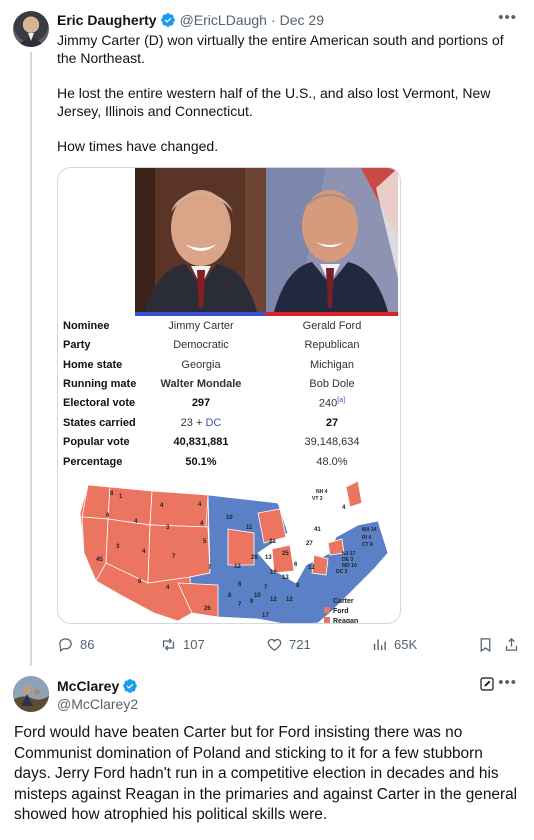  I want to click on infobox-row-running-mate: Running mate Walter Mondale Bob Dole, so click(229, 387).